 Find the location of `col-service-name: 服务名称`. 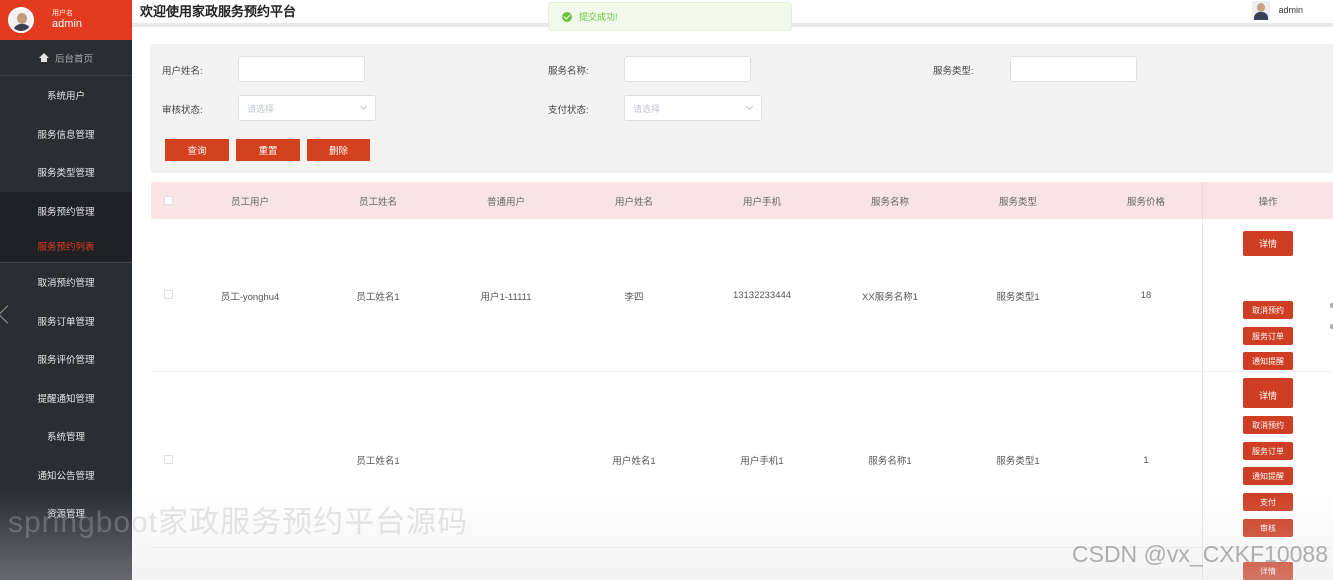

col-service-name: 服务名称 is located at coordinates (889, 202).